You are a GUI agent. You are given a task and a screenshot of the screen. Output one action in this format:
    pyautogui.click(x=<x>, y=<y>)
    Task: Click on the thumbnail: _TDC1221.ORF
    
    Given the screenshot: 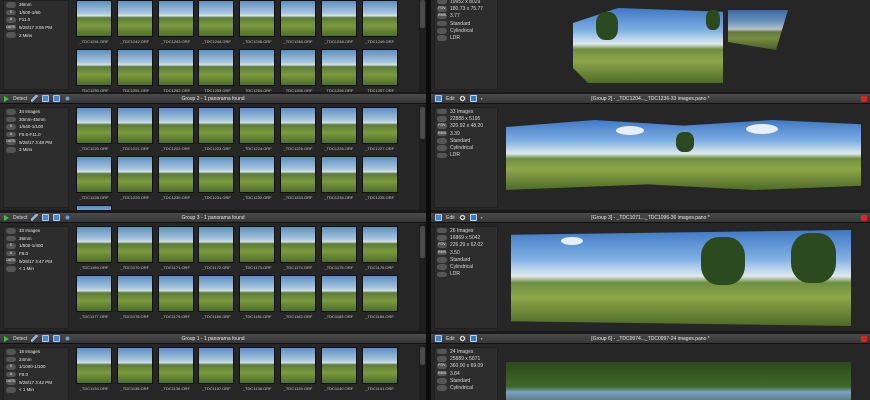 What is the action you would take?
    pyautogui.click(x=134, y=130)
    